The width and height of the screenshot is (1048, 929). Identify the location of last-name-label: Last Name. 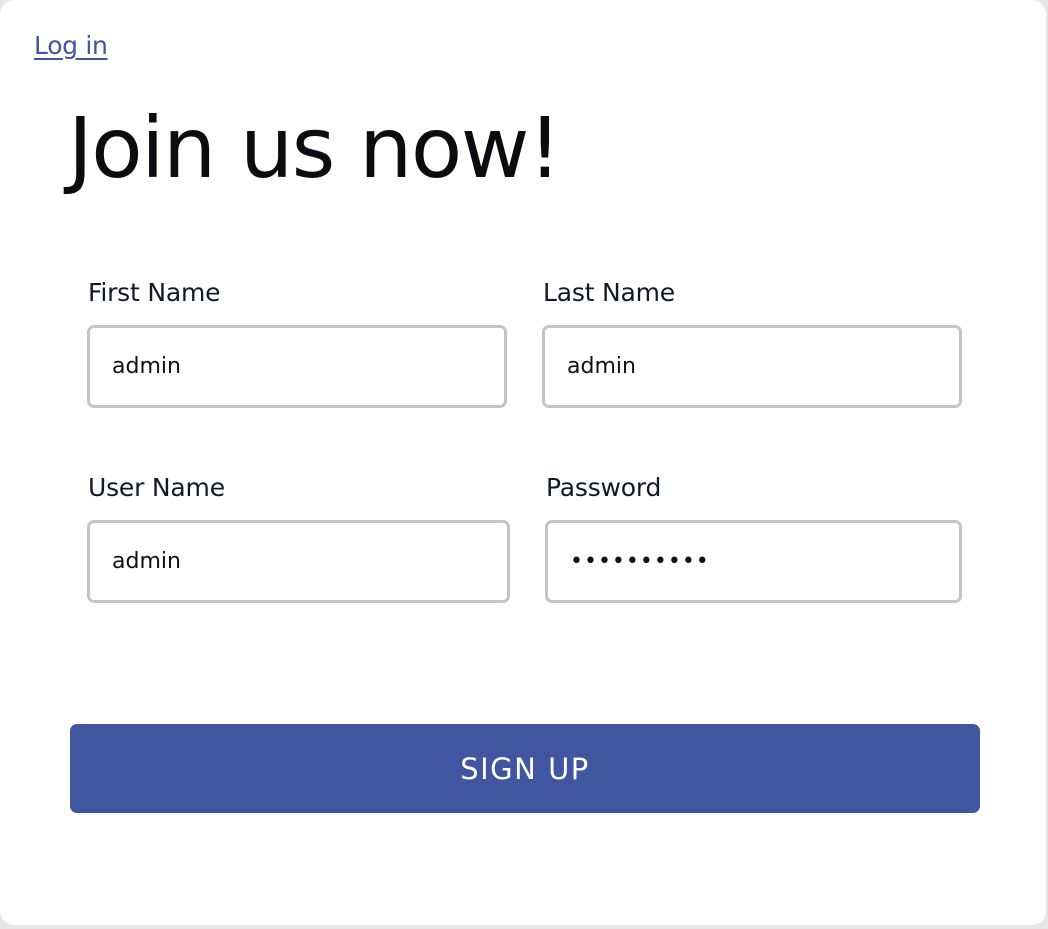
(609, 292).